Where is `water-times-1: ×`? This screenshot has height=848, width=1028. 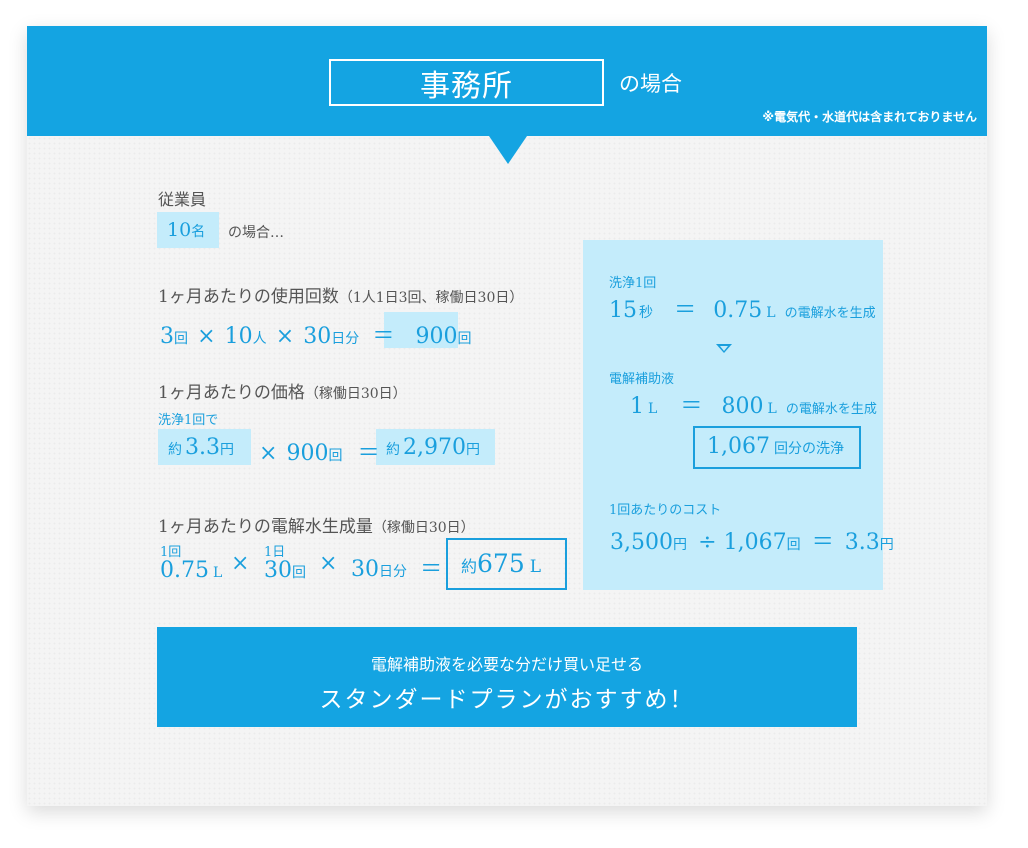 water-times-1: × is located at coordinates (240, 563).